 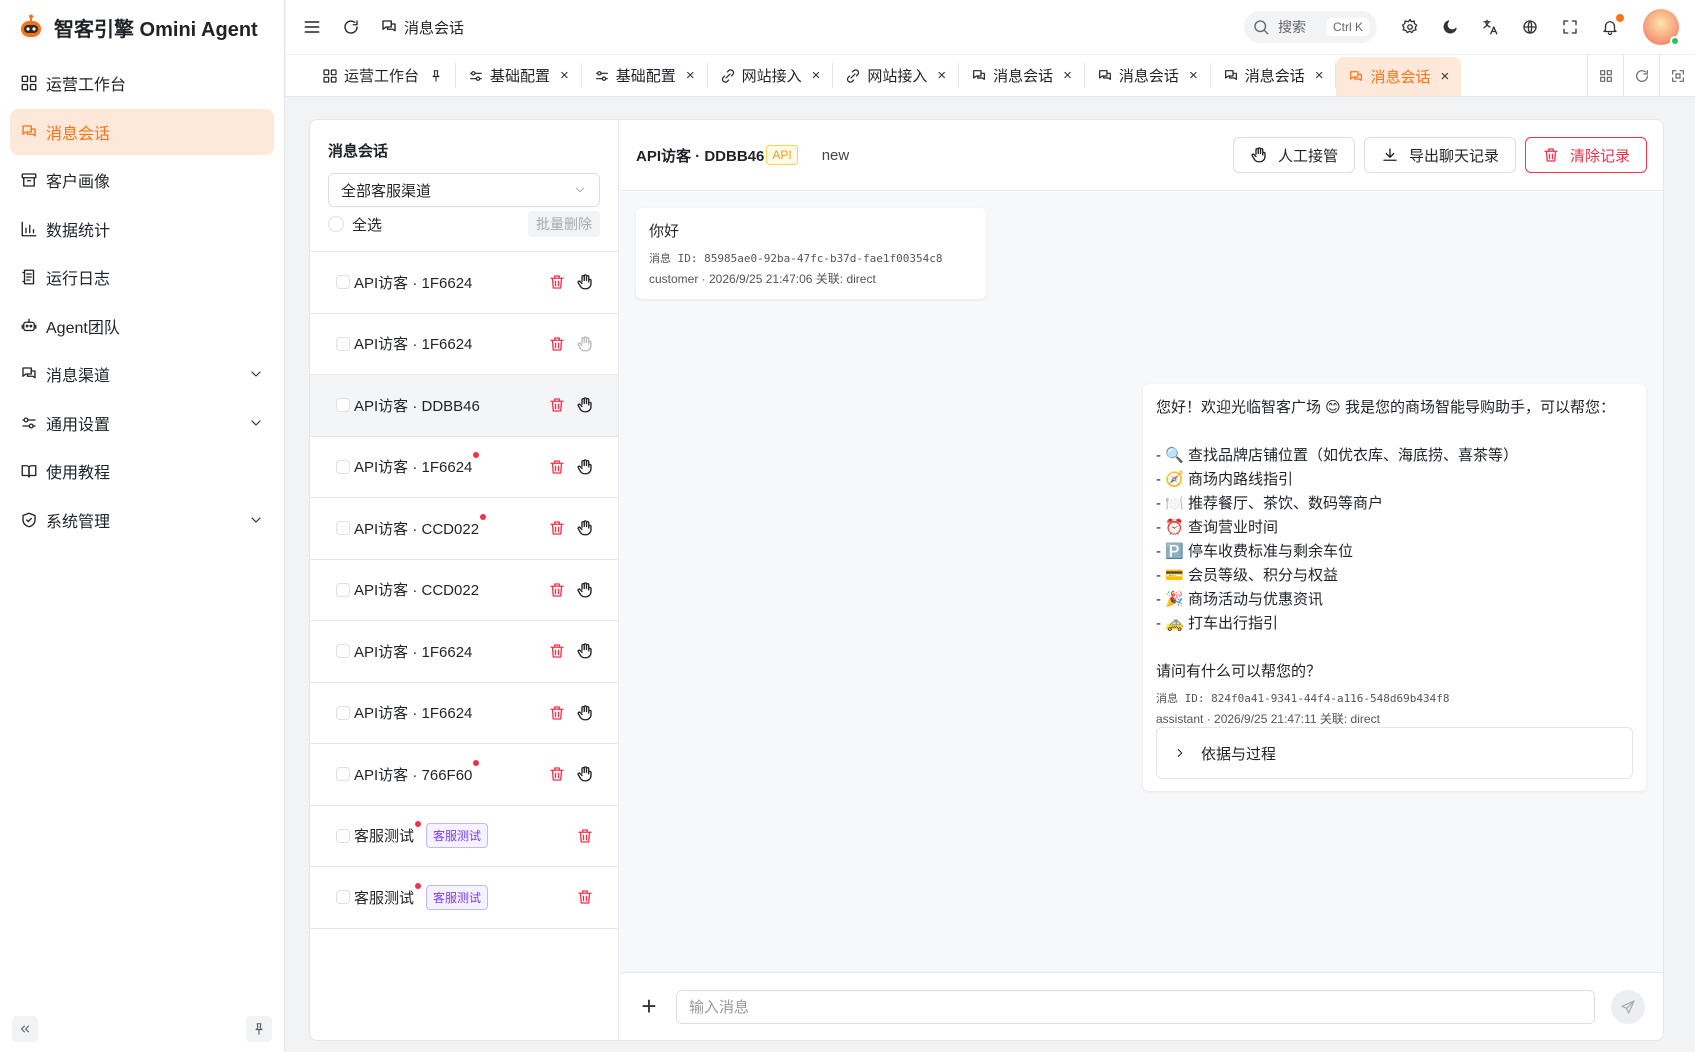 What do you see at coordinates (259, 1029) in the screenshot?
I see `pin-sidebar-button` at bounding box center [259, 1029].